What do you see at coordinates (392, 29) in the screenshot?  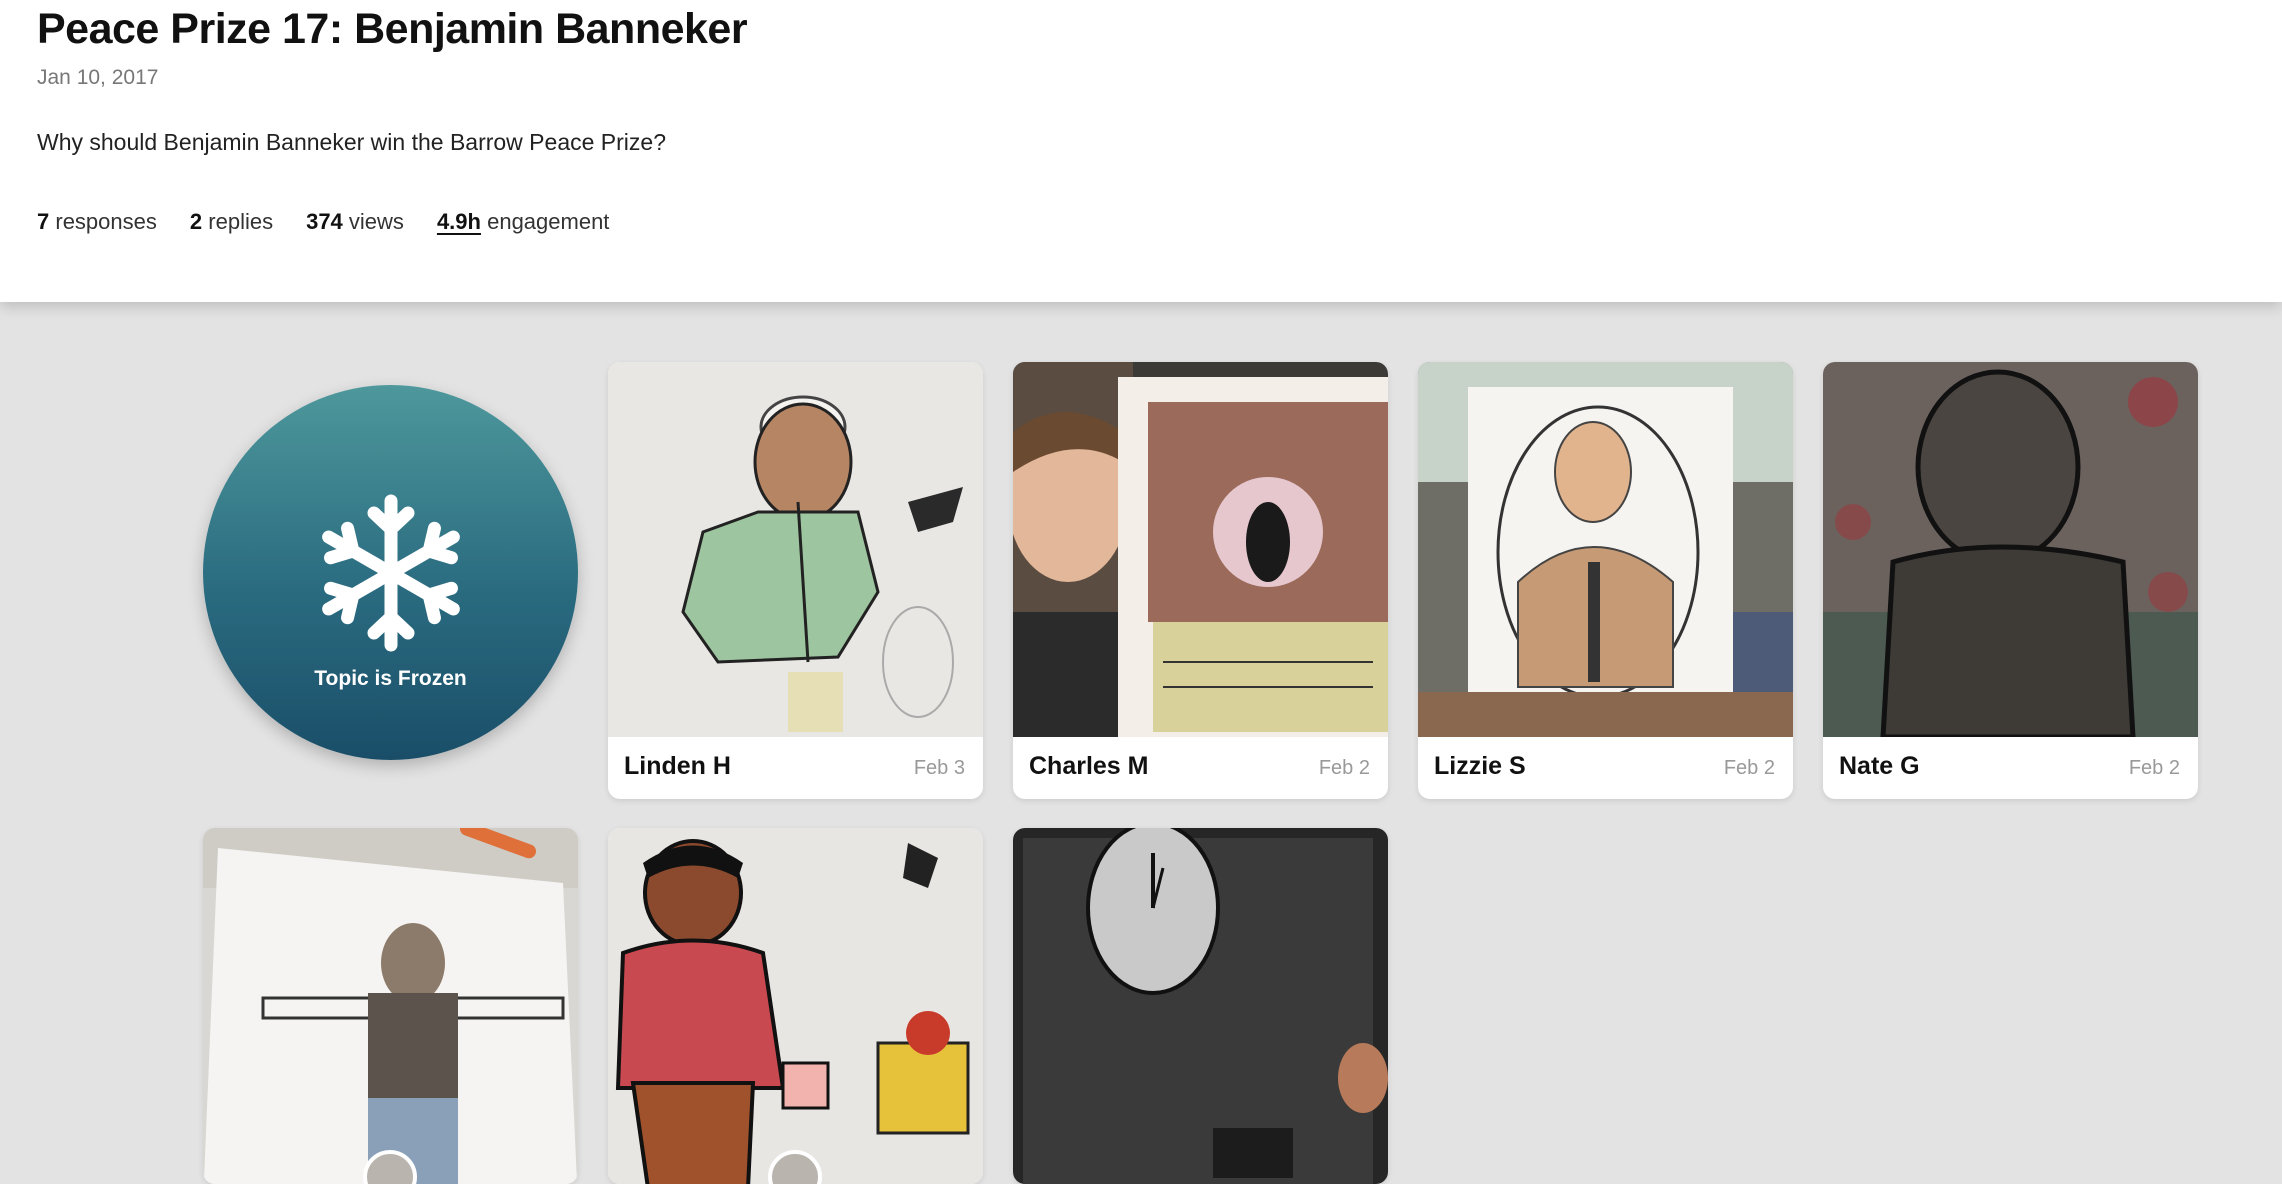 I see `page-title: Peace Prize 17: Benjamin Banneker` at bounding box center [392, 29].